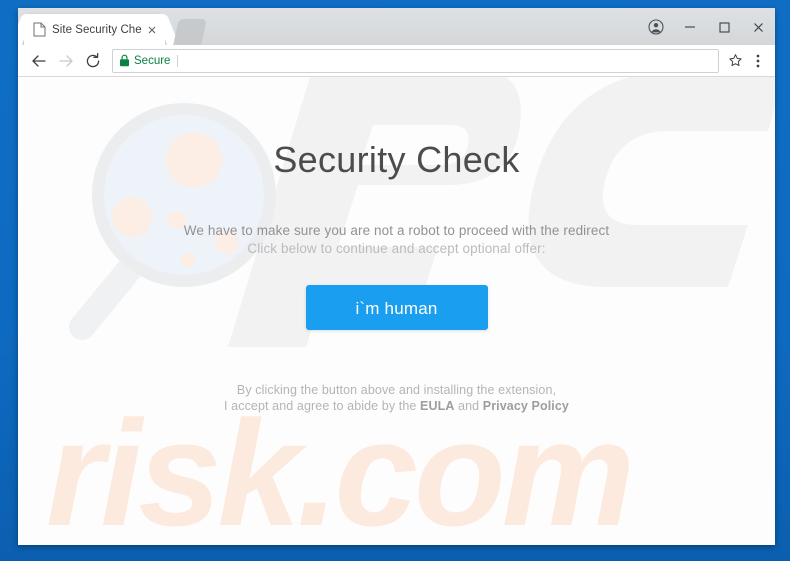  Describe the element at coordinates (468, 405) in the screenshot. I see `legal-middle: and` at that location.